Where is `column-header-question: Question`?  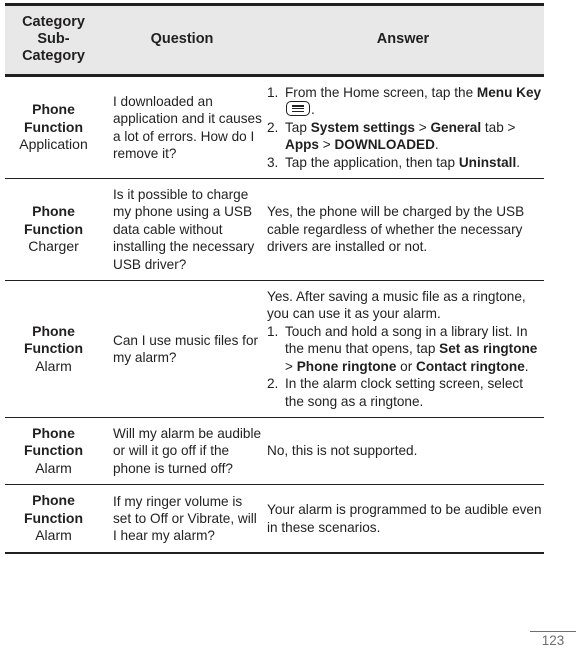
column-header-question: Question is located at coordinates (182, 40).